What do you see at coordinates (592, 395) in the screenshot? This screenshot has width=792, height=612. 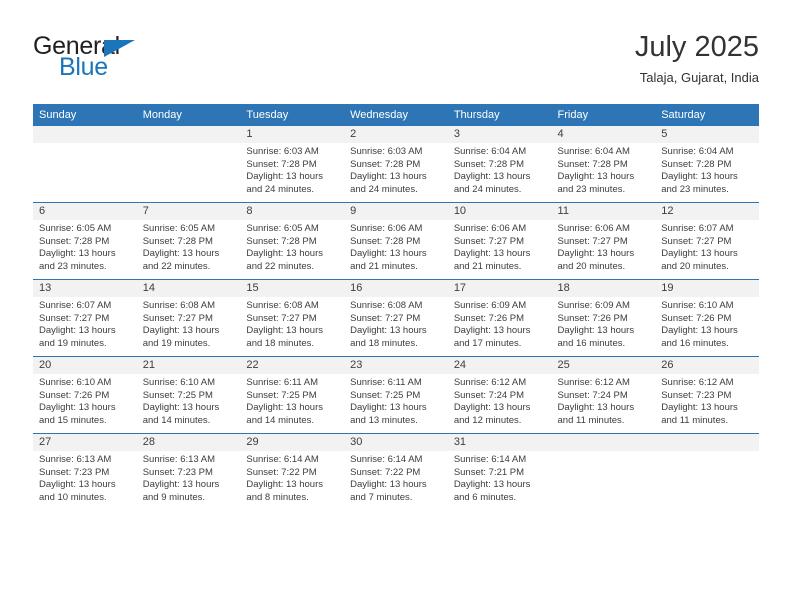 I see `day-detail-line: Sunset: 7:24 PM` at bounding box center [592, 395].